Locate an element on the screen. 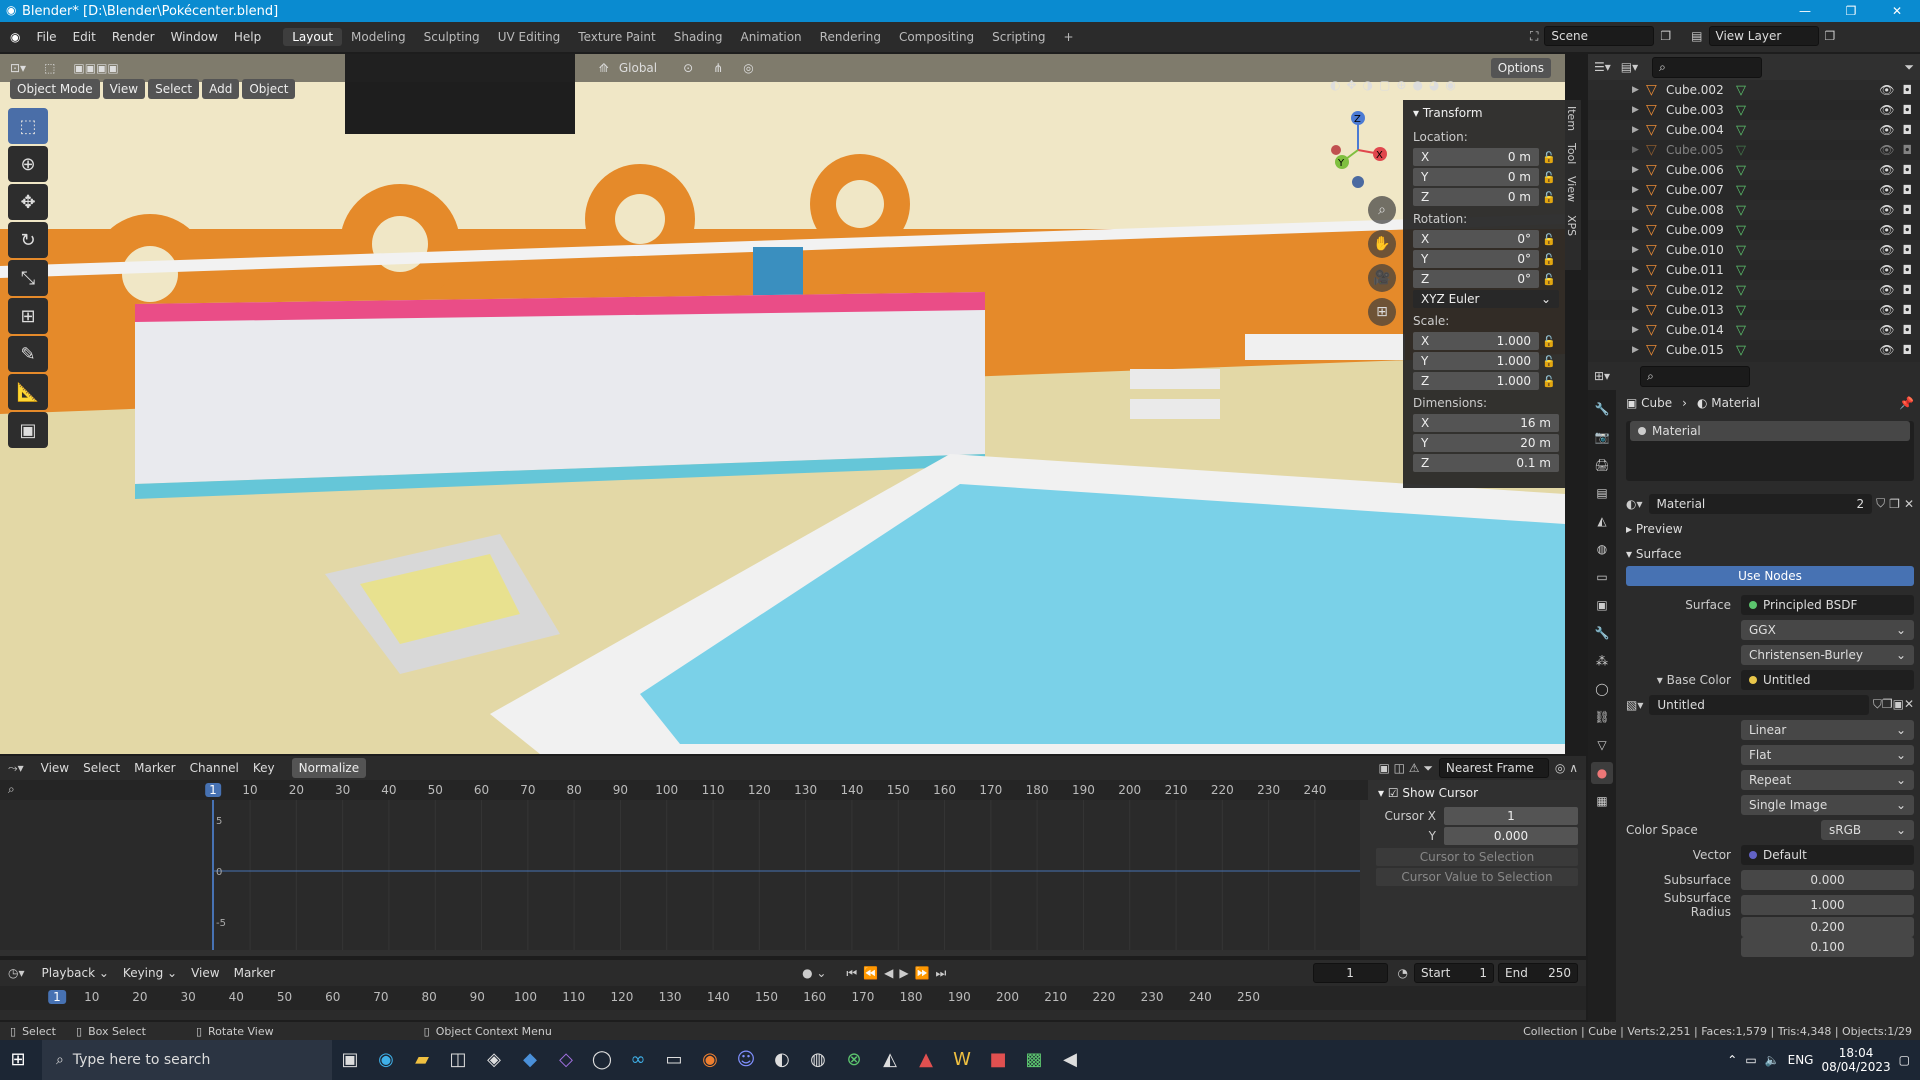 The image size is (1920, 1080). rotation-mode-dropdown: XYZ Euler ⌄ is located at coordinates (1486, 299).